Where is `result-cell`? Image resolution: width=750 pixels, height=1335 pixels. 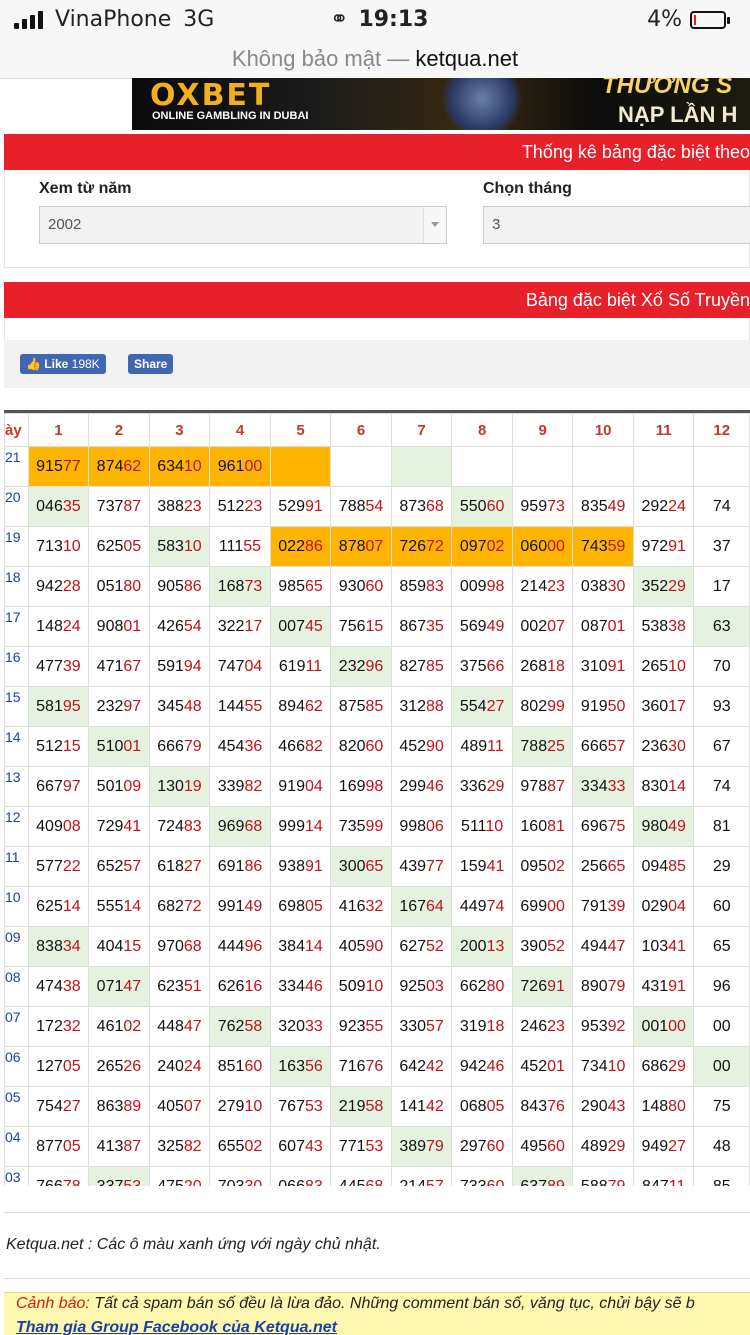 result-cell is located at coordinates (721, 466).